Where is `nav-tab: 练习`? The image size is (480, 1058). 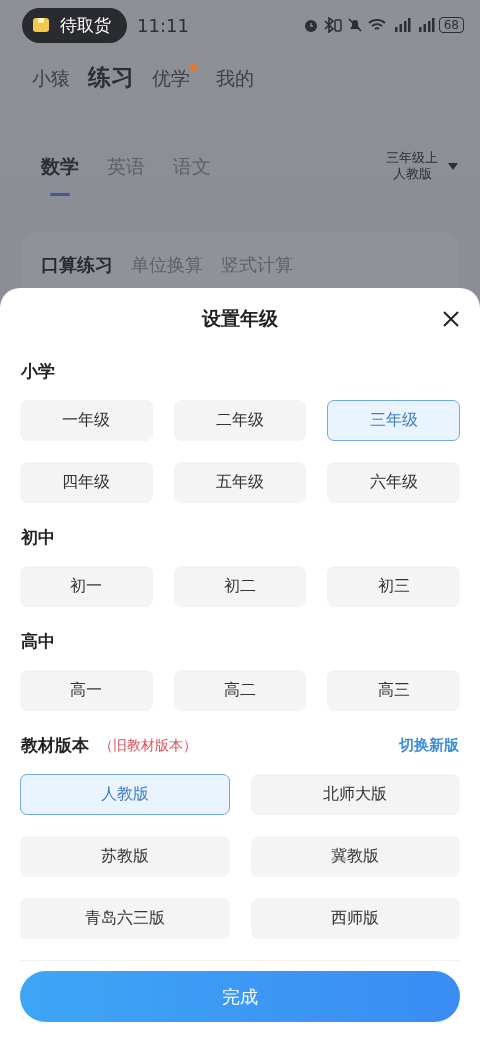 nav-tab: 练习 is located at coordinates (111, 77).